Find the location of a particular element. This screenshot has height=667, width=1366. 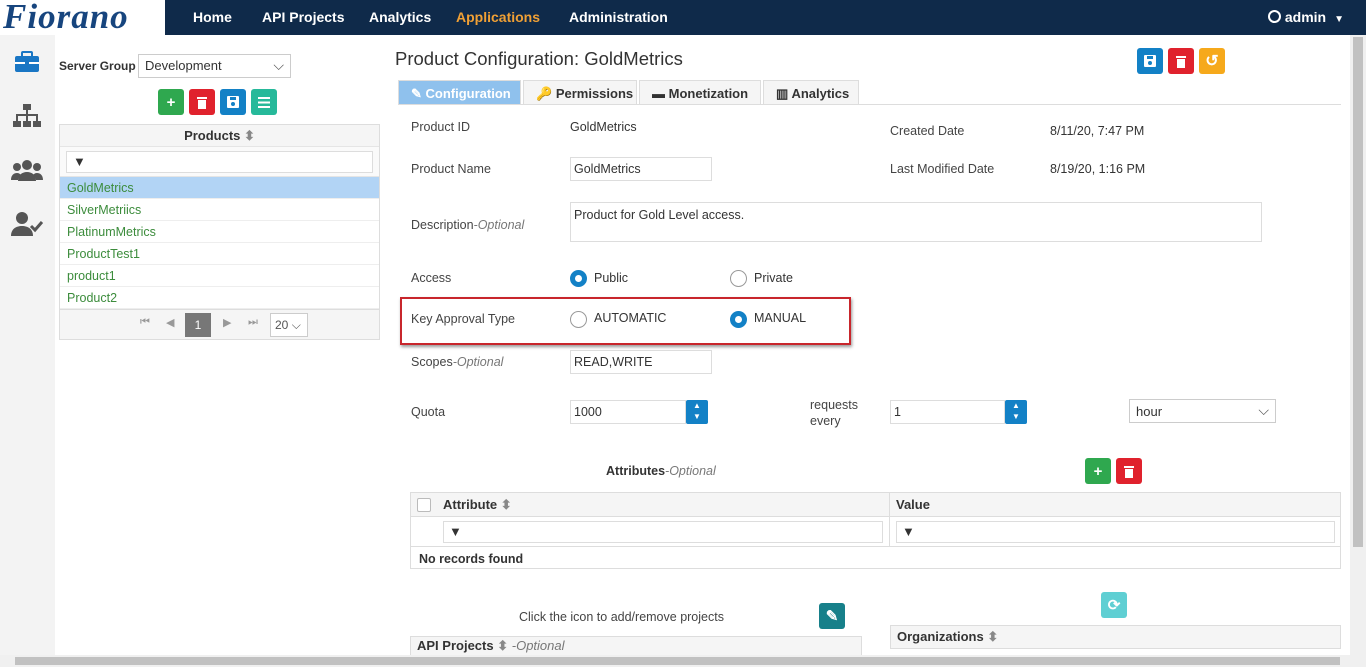

server-group-value: Development is located at coordinates (183, 65).